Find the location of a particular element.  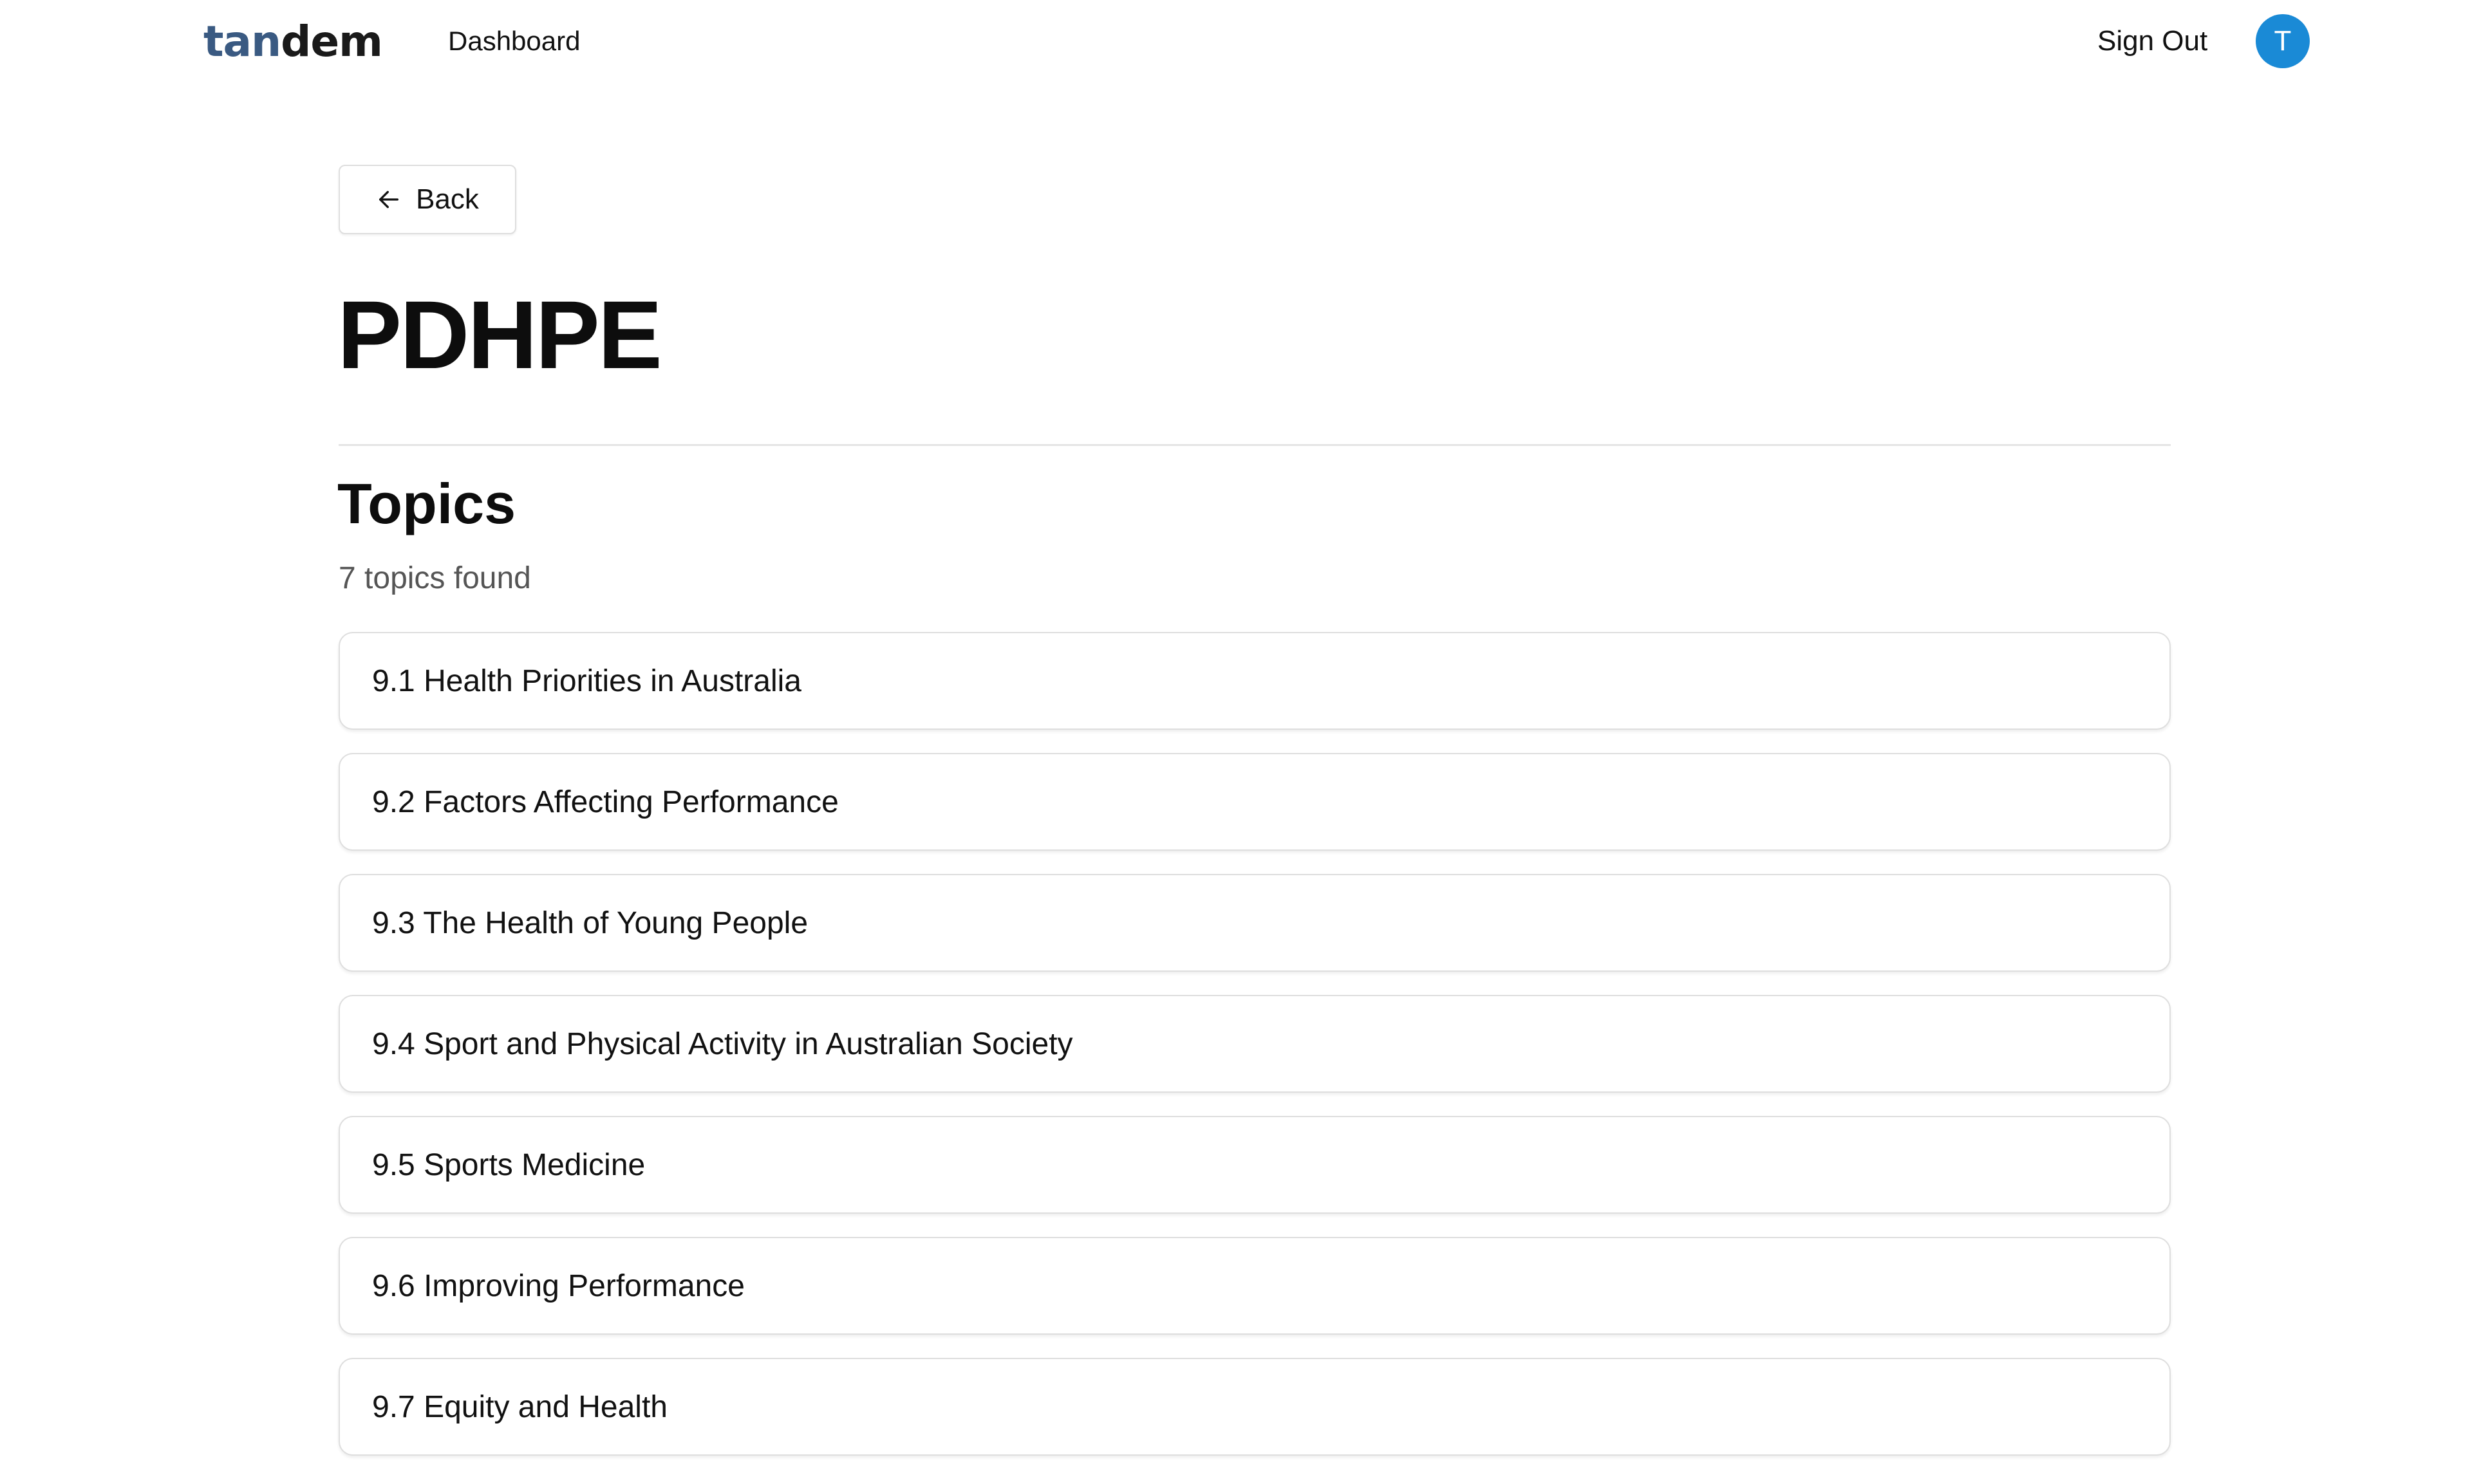

topic-item: 9.5 Sports Medicine is located at coordinates (1255, 1165).